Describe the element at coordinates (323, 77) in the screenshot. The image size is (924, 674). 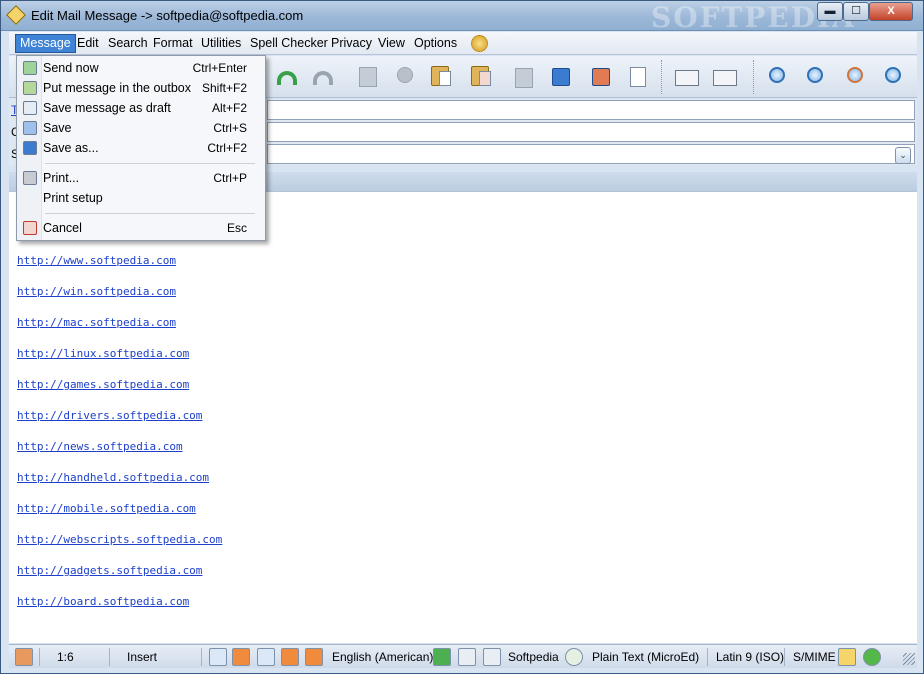
I see `redo-icon` at that location.